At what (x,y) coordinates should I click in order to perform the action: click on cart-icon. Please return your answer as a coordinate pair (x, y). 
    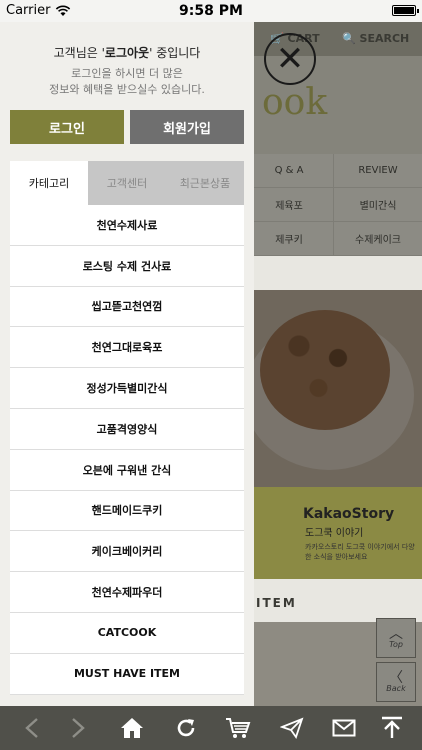
    Looking at the image, I should click on (238, 728).